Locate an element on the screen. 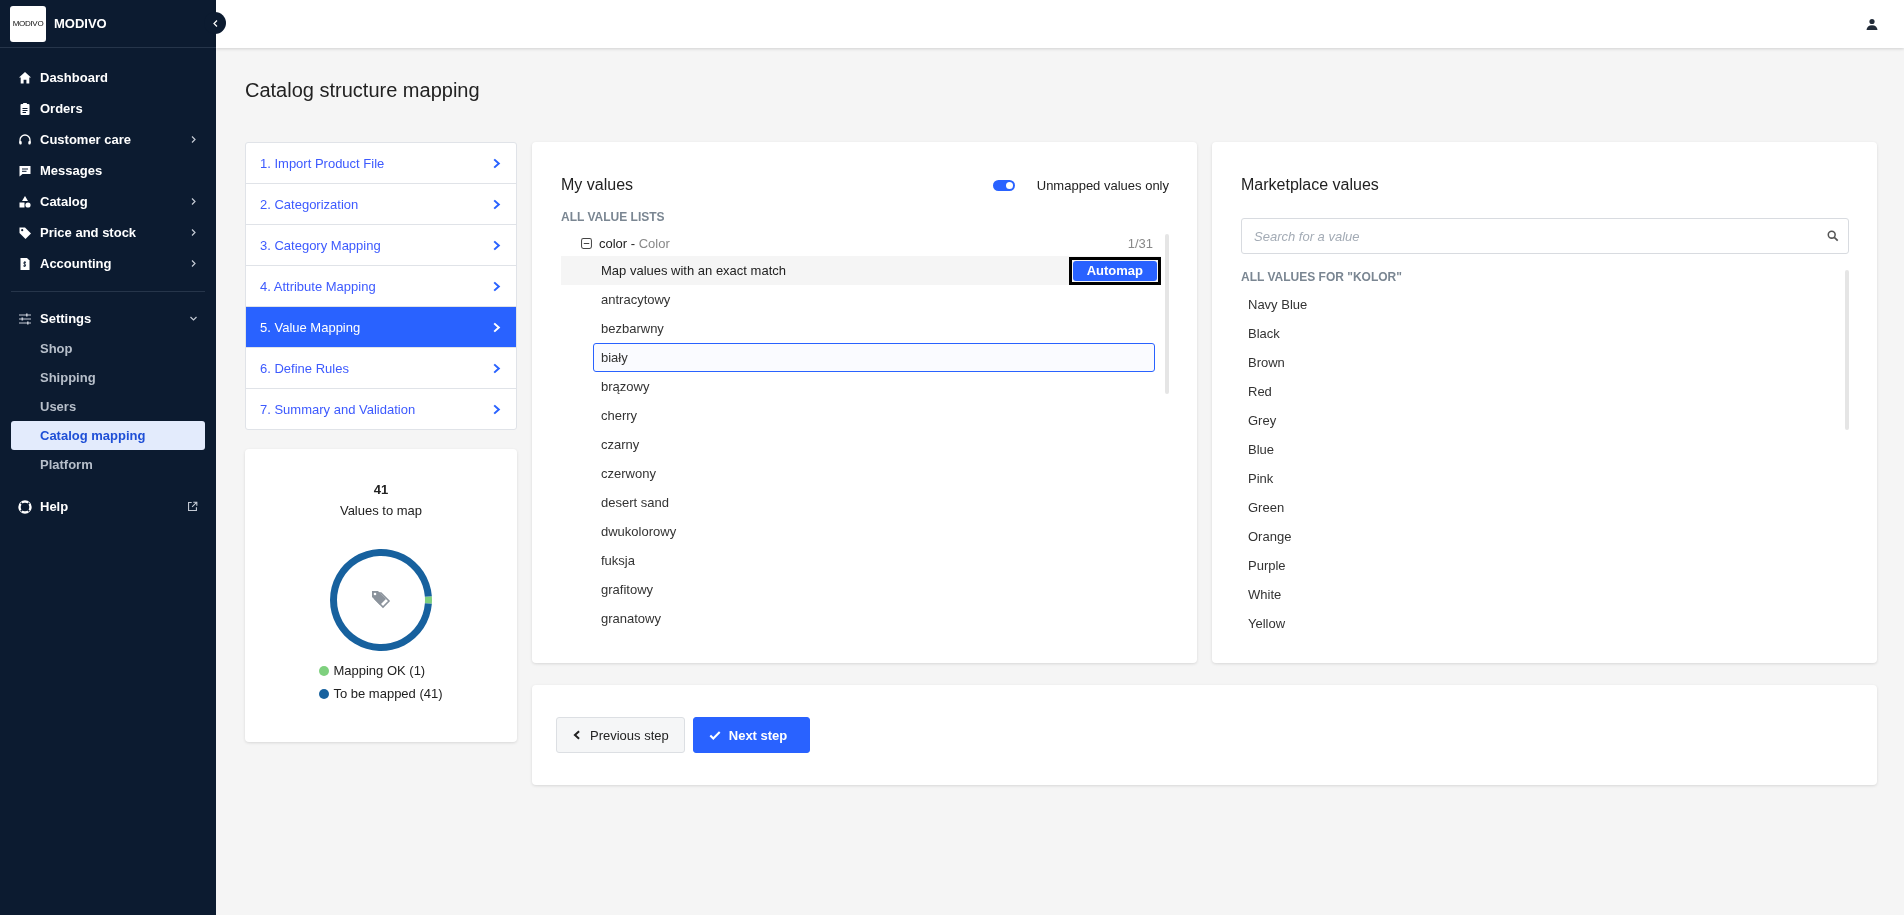  value-item: Green is located at coordinates (1543, 507).